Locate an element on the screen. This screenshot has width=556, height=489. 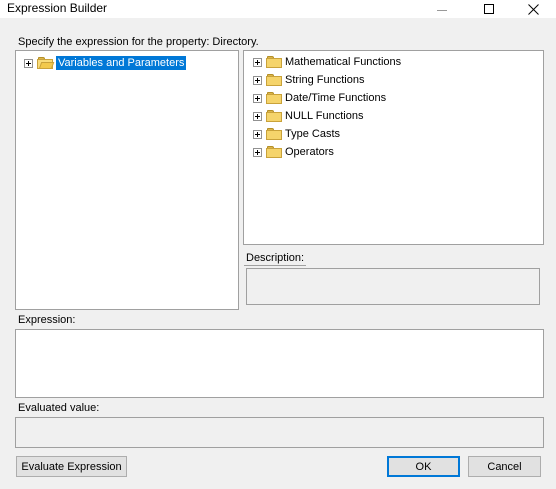
folder-open-icon is located at coordinates (46, 63).